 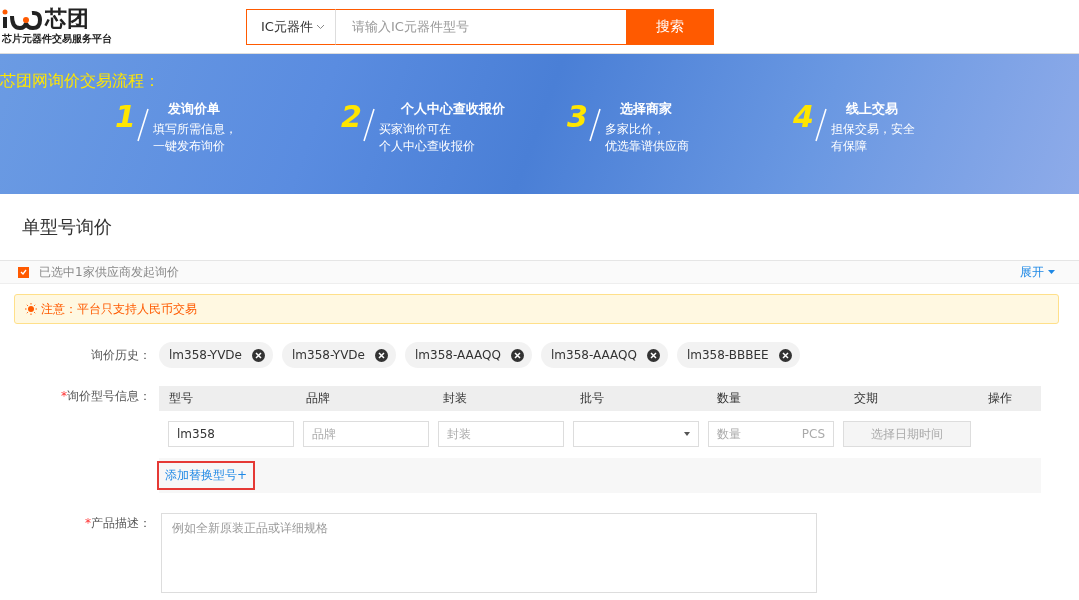 I want to click on expand-button: 展开, so click(x=1040, y=272).